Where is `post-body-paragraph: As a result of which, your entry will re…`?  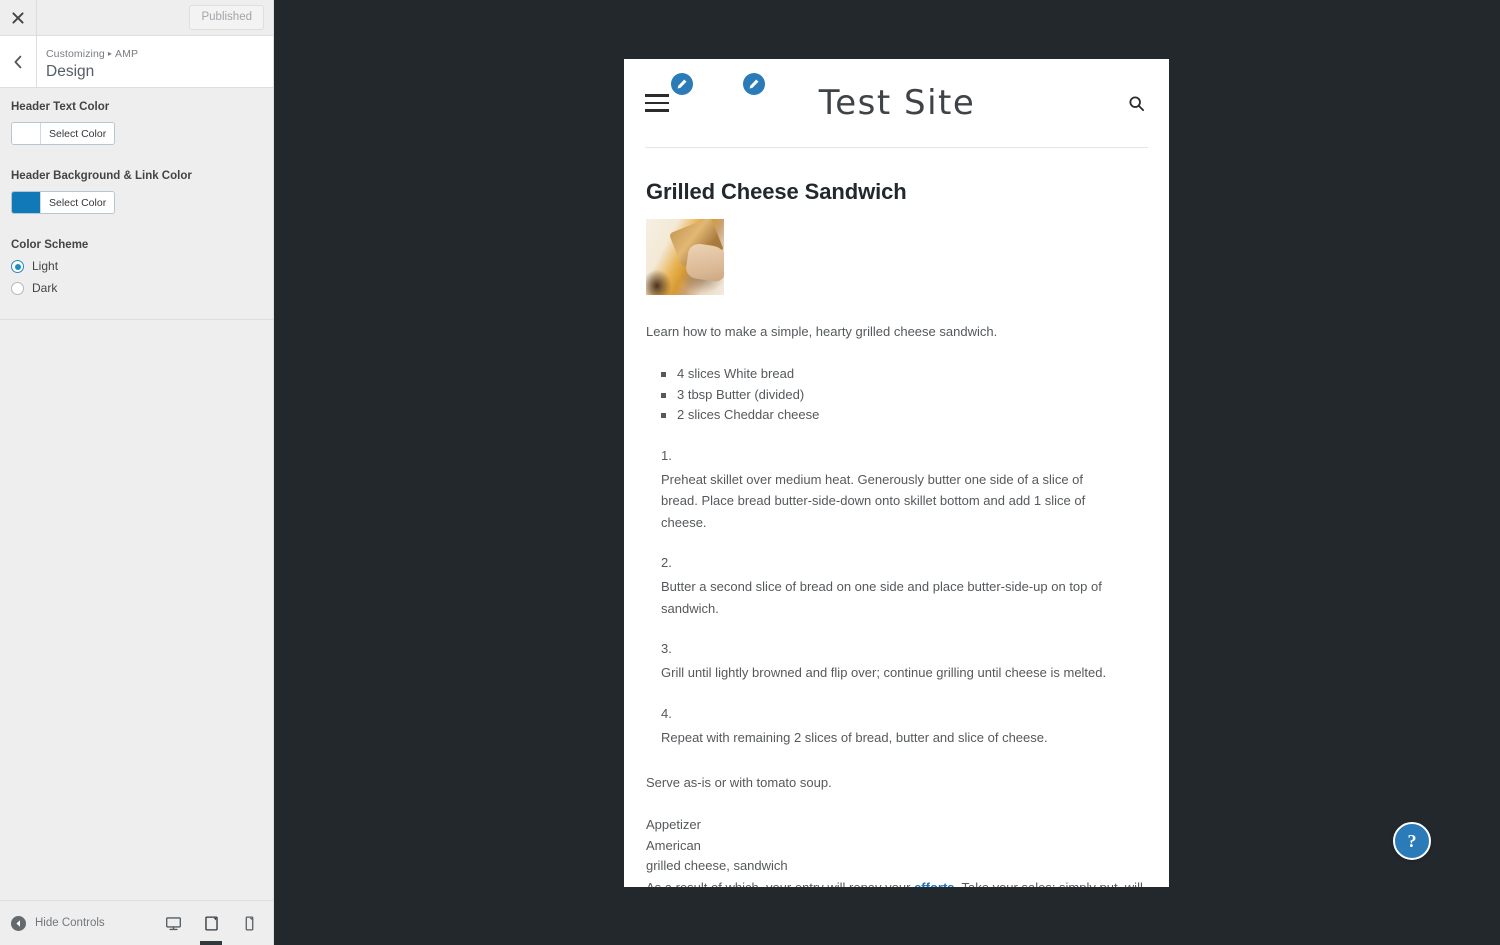
post-body-paragraph: As a result of which, your entry will re… is located at coordinates (896, 882).